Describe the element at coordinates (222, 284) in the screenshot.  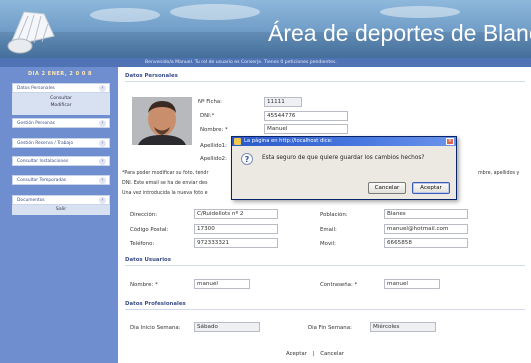
I see `usuario-nombre-field: manuel` at that location.